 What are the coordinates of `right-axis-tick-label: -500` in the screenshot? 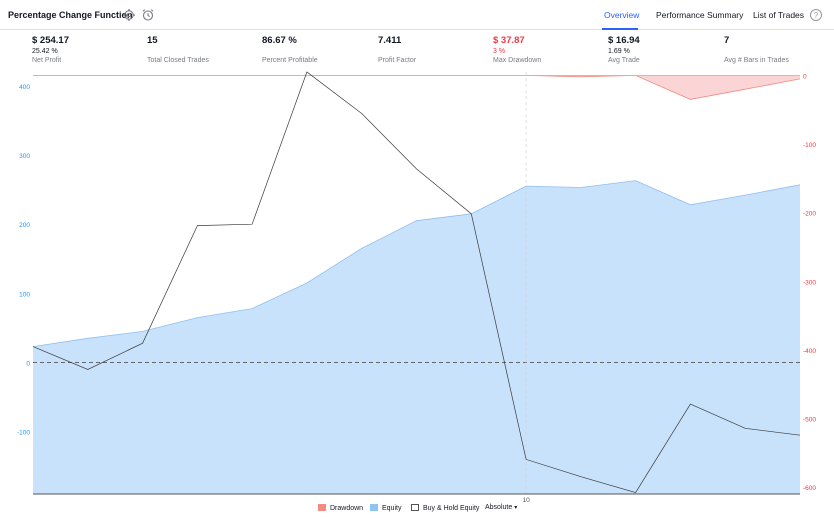 It's located at (809, 420).